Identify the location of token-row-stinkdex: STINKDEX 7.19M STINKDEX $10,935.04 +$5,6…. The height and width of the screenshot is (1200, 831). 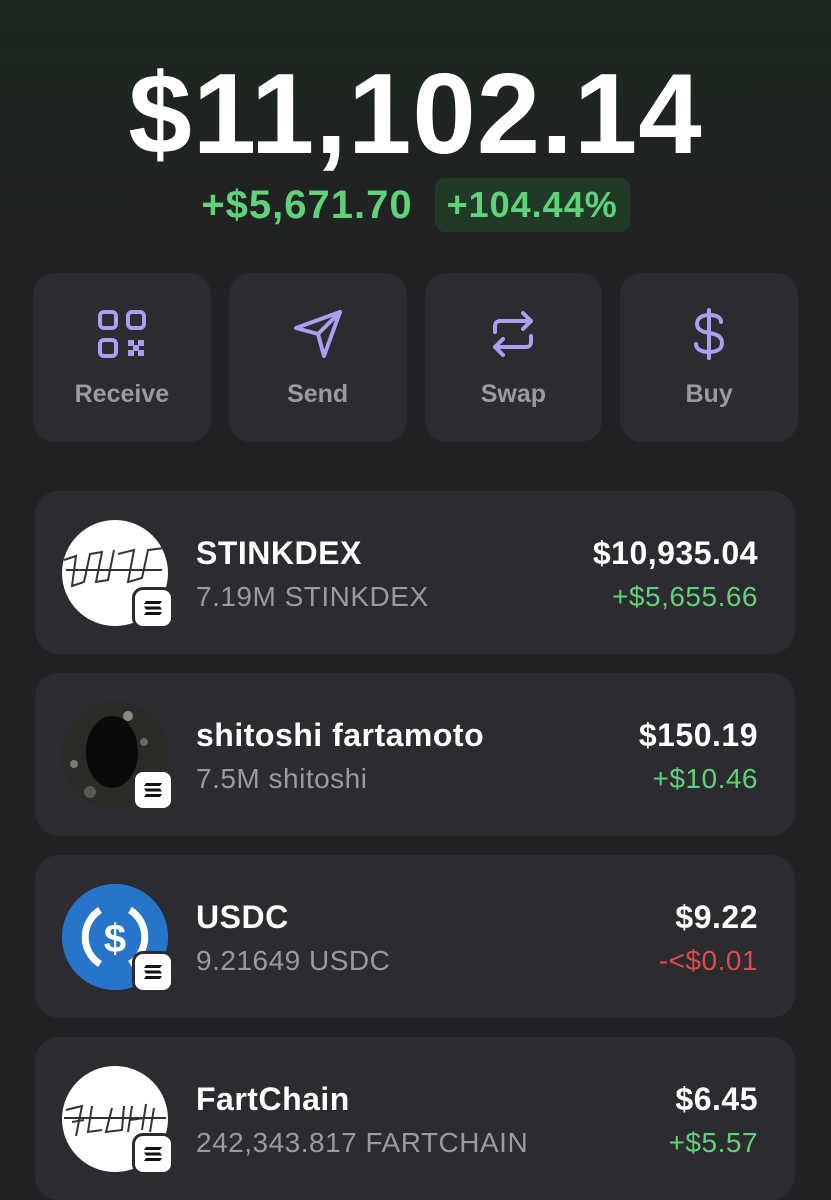
(415, 572).